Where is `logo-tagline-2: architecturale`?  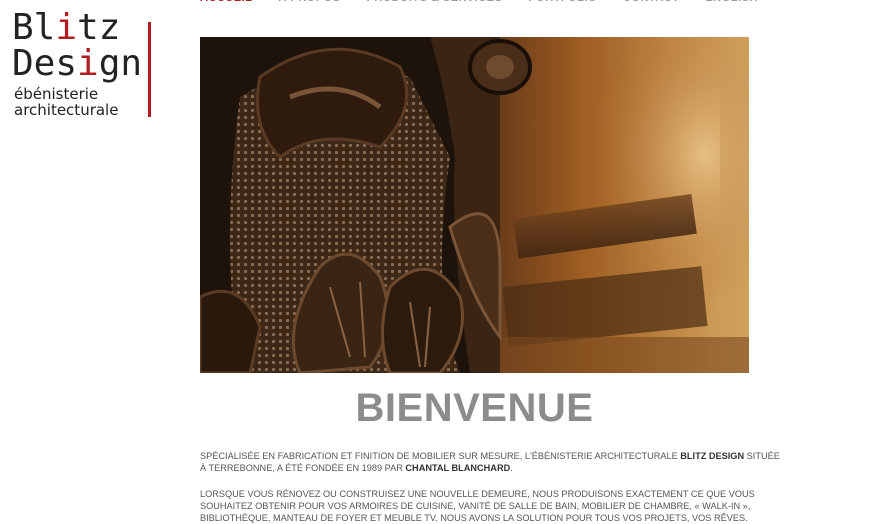
logo-tagline-2: architecturale is located at coordinates (66, 110).